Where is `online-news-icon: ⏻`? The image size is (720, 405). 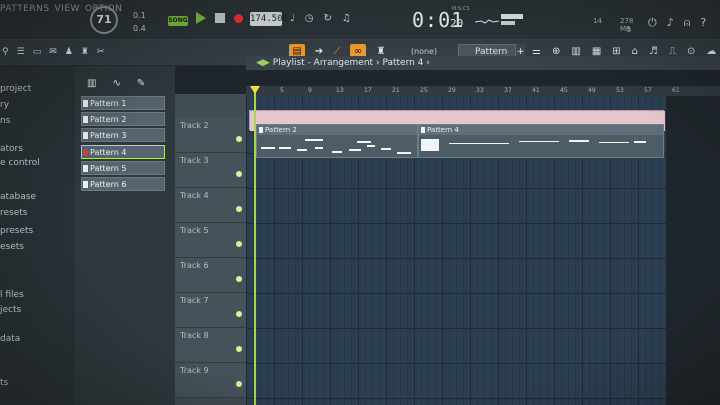 online-news-icon: ⏻ is located at coordinates (652, 23).